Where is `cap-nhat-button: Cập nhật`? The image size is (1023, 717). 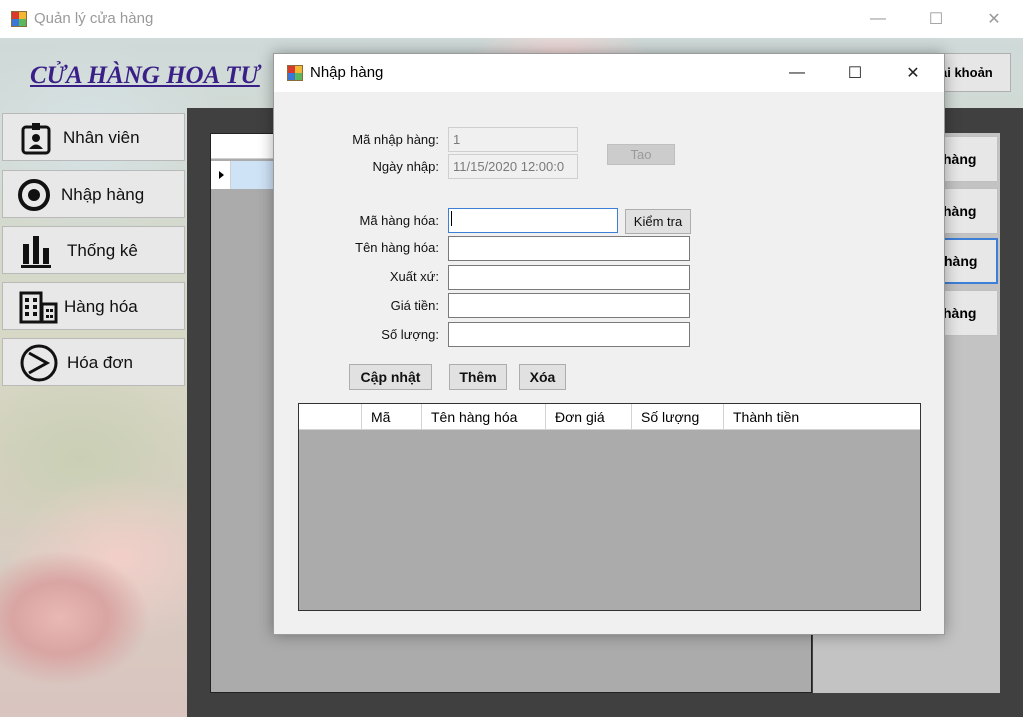 cap-nhat-button: Cập nhật is located at coordinates (390, 377).